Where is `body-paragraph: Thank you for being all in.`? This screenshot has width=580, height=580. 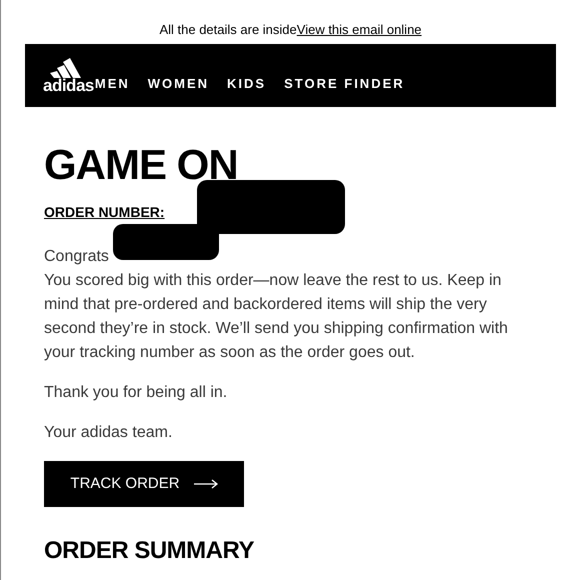 body-paragraph: Thank you for being all in. is located at coordinates (136, 393).